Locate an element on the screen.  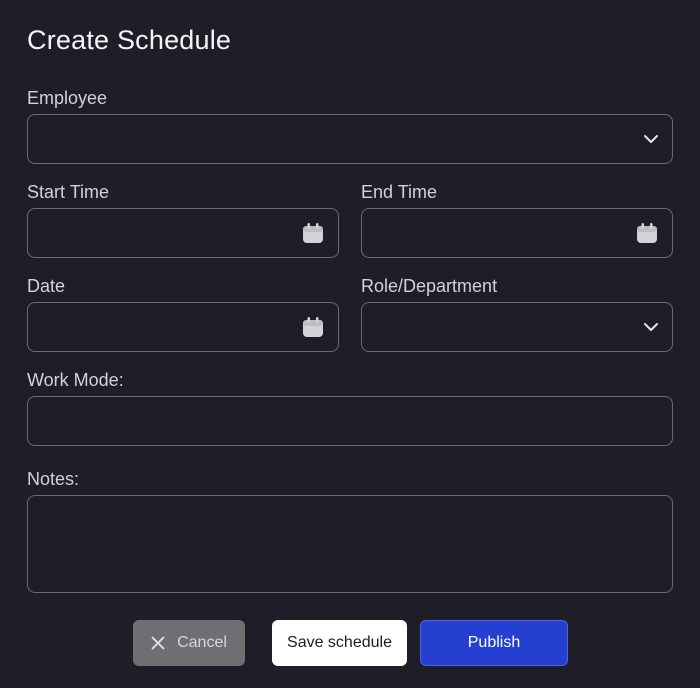
employee-select is located at coordinates (350, 139).